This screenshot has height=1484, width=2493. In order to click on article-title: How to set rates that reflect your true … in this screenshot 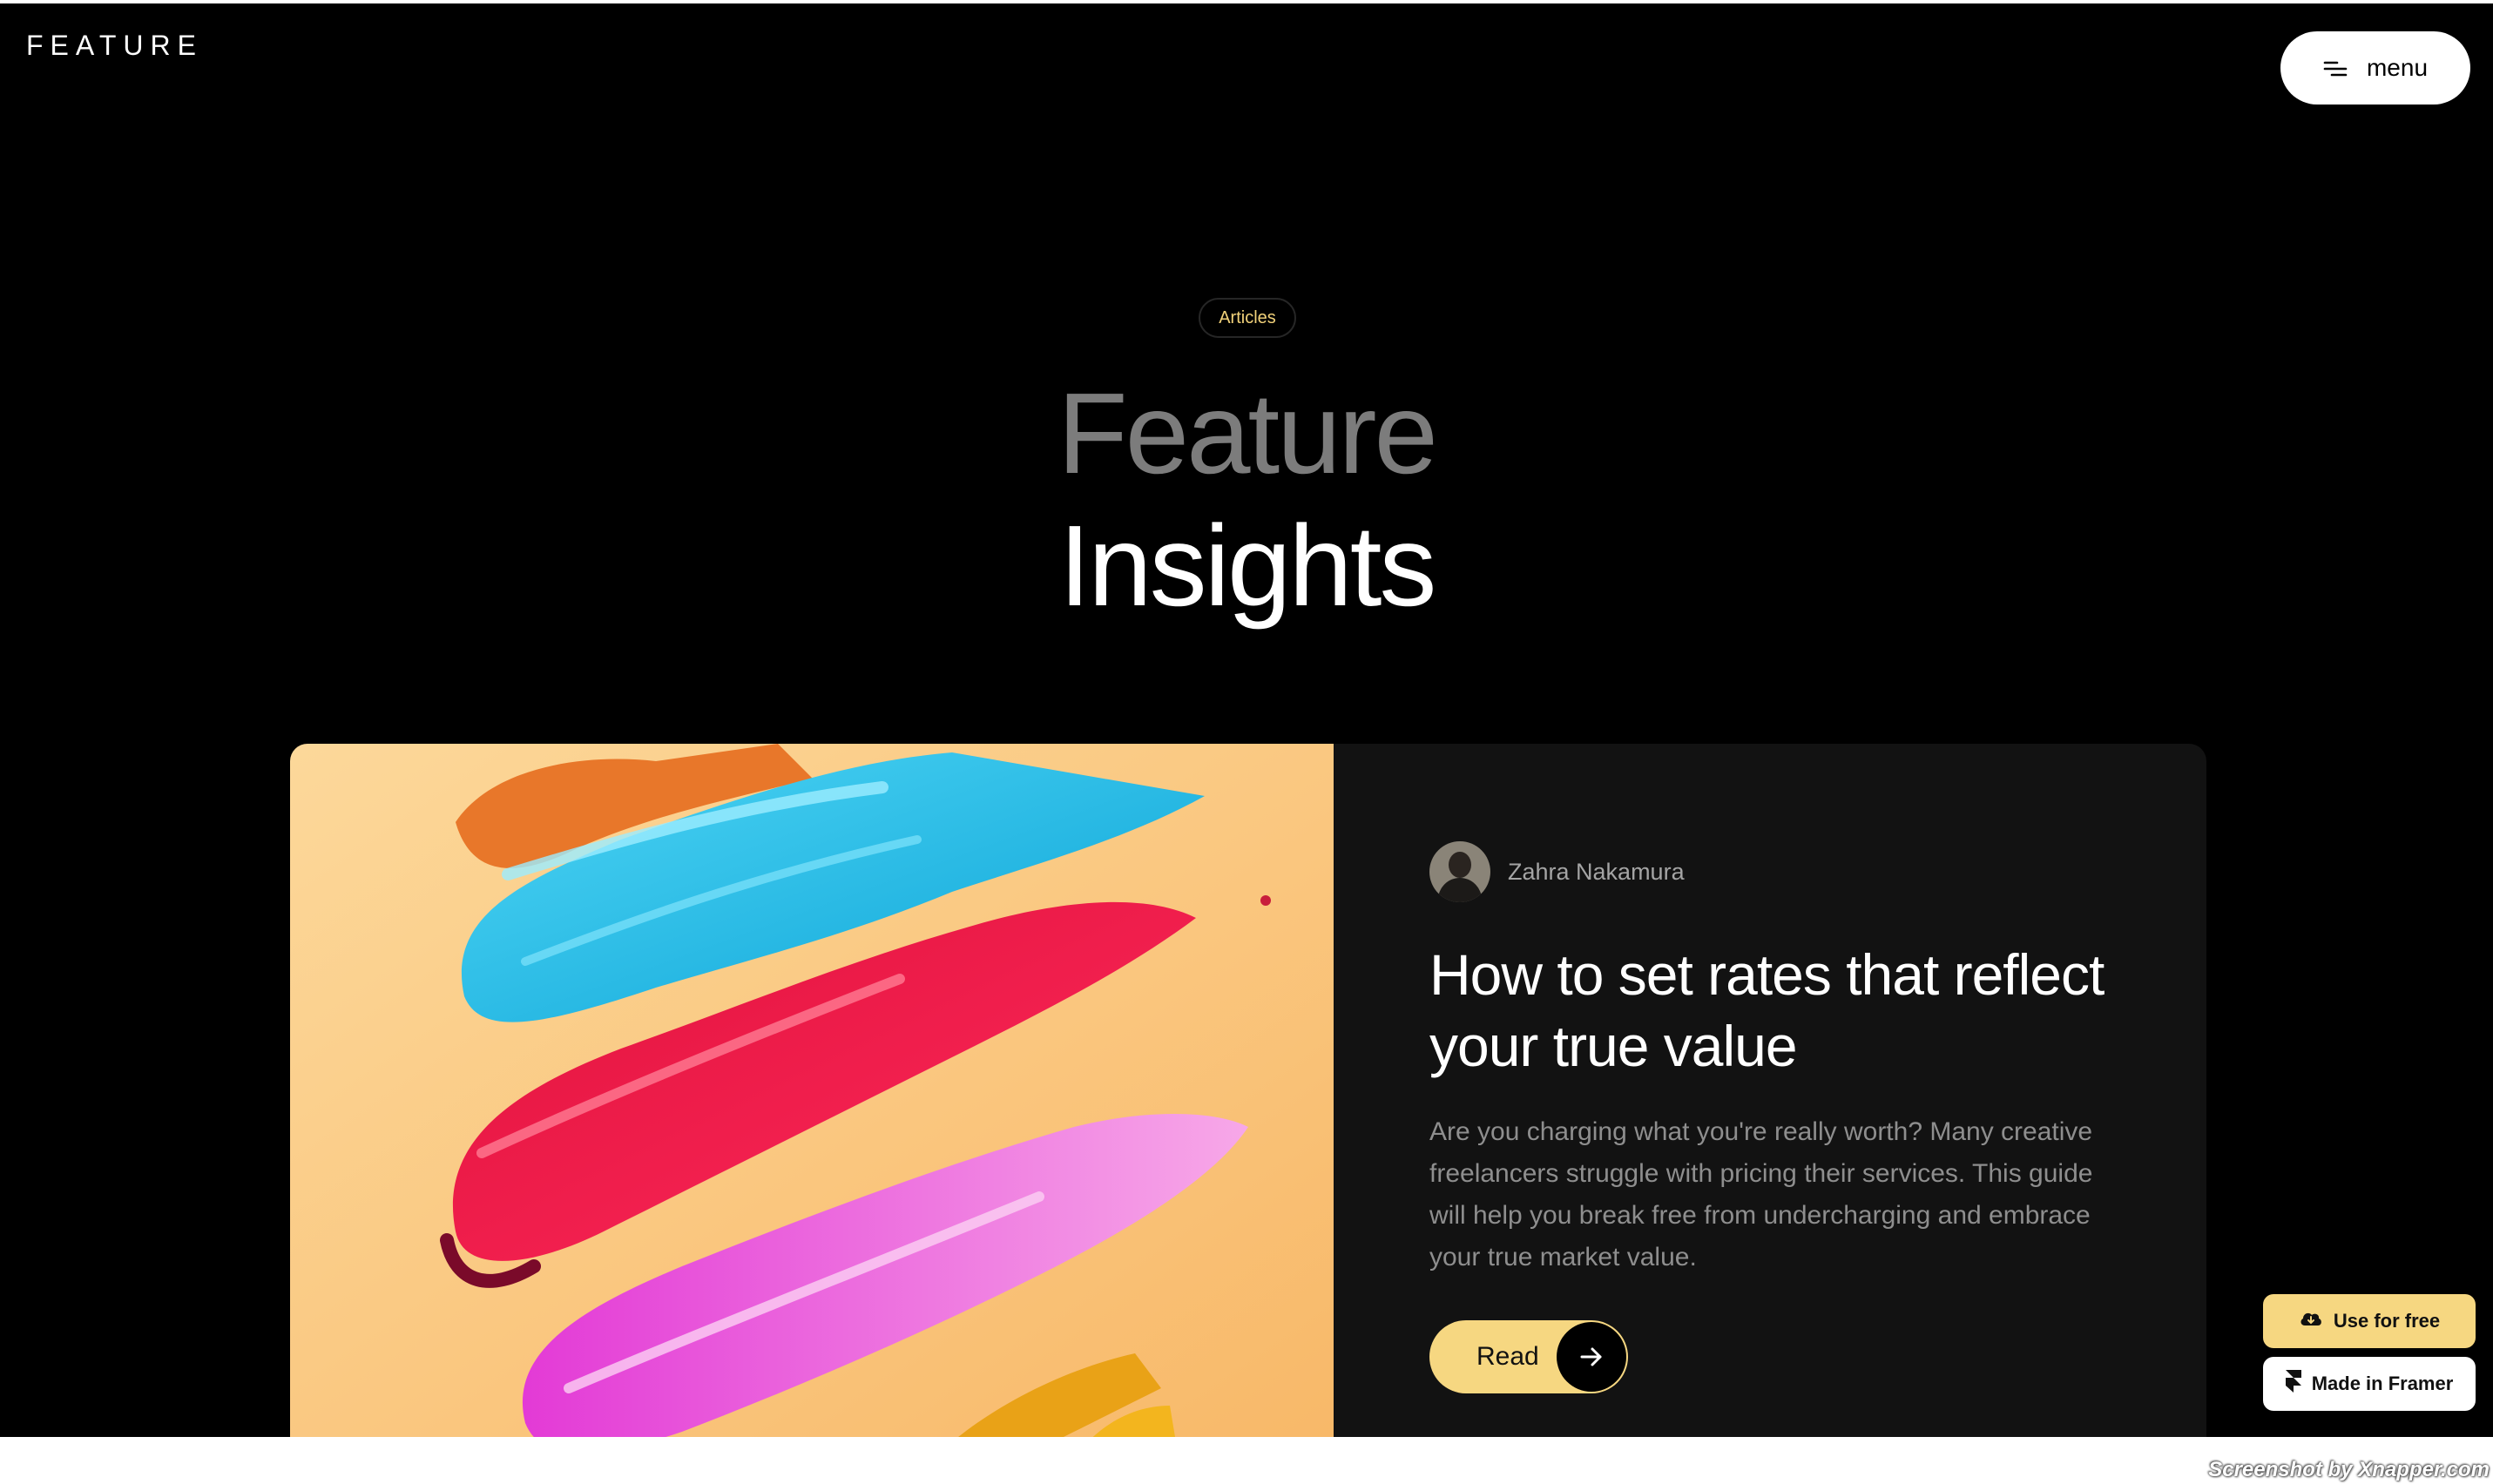, I will do `click(1778, 1011)`.